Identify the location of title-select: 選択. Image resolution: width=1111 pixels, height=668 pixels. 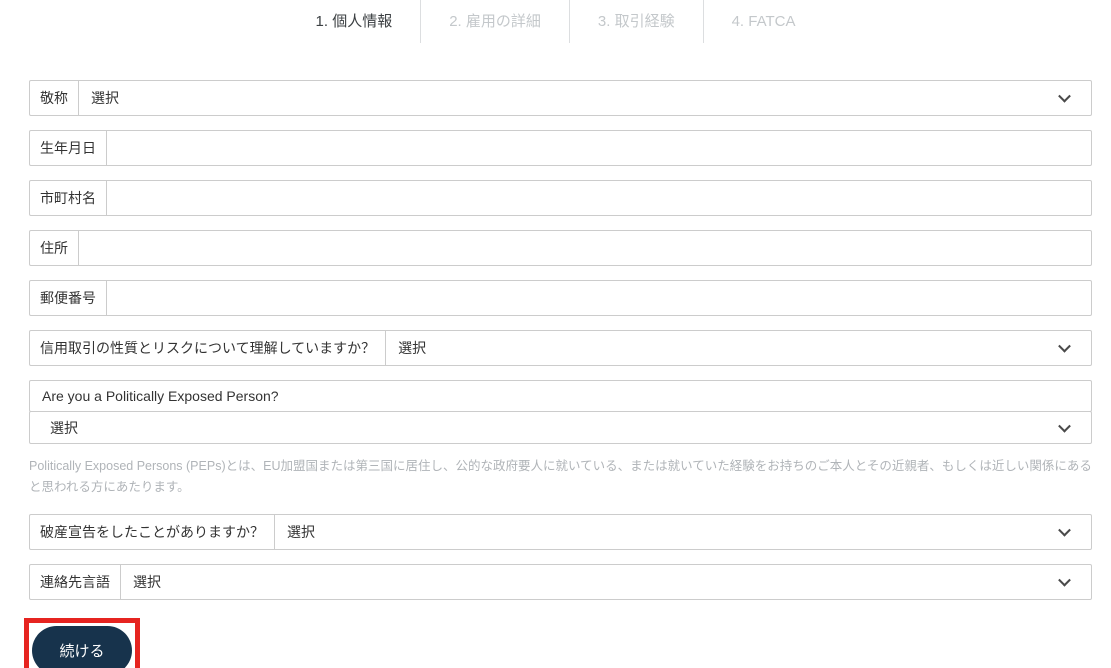
(585, 98).